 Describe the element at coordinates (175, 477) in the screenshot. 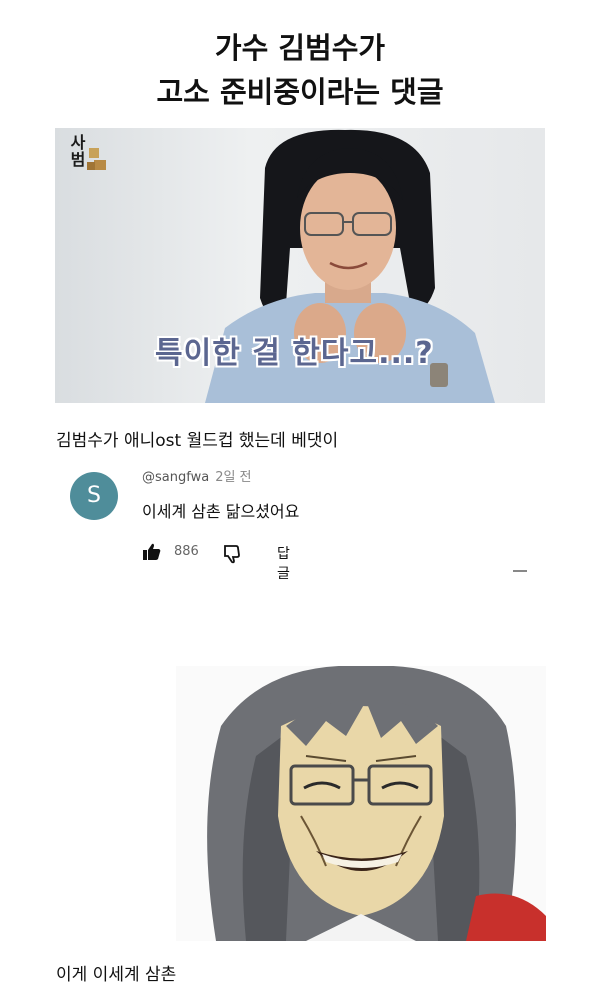

I see `comment-username: @sangfwa` at that location.